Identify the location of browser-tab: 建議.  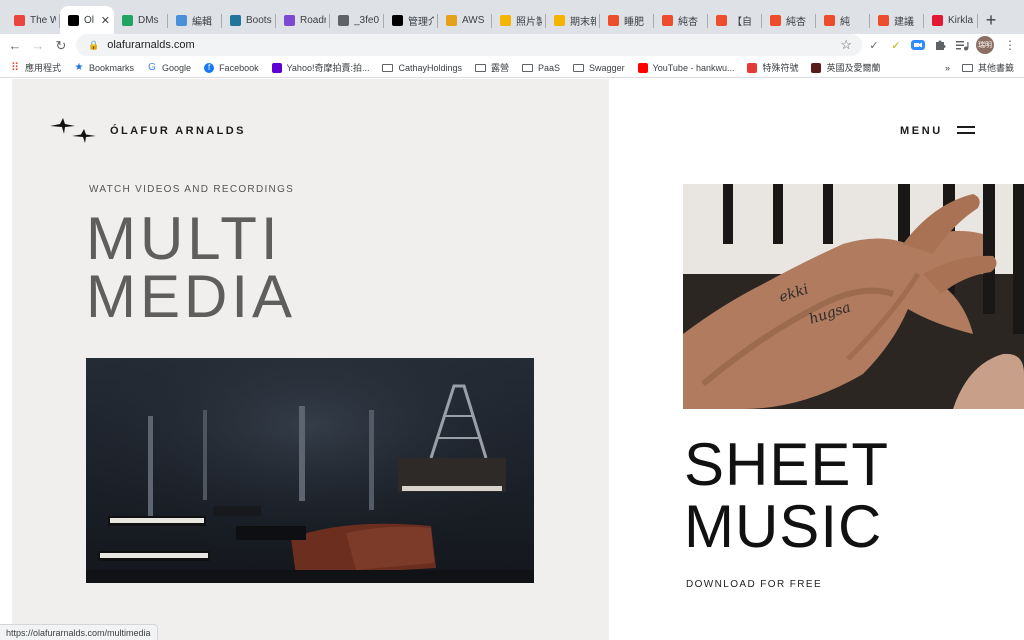
(897, 20).